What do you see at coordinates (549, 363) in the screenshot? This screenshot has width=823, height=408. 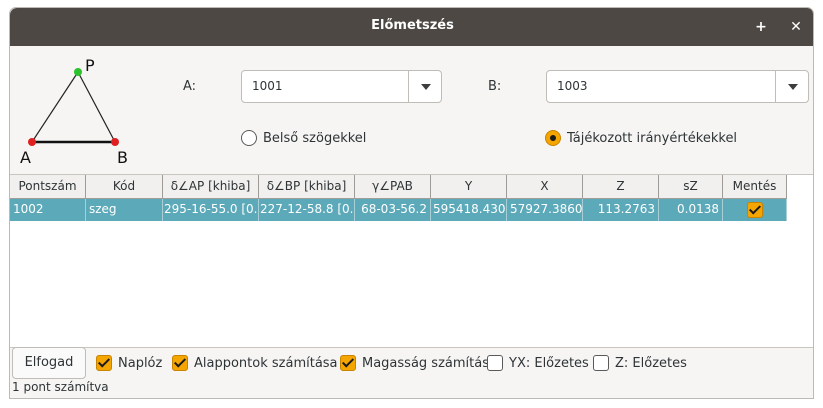 I see `option-yx-prelim-label: YX: Előzetes` at bounding box center [549, 363].